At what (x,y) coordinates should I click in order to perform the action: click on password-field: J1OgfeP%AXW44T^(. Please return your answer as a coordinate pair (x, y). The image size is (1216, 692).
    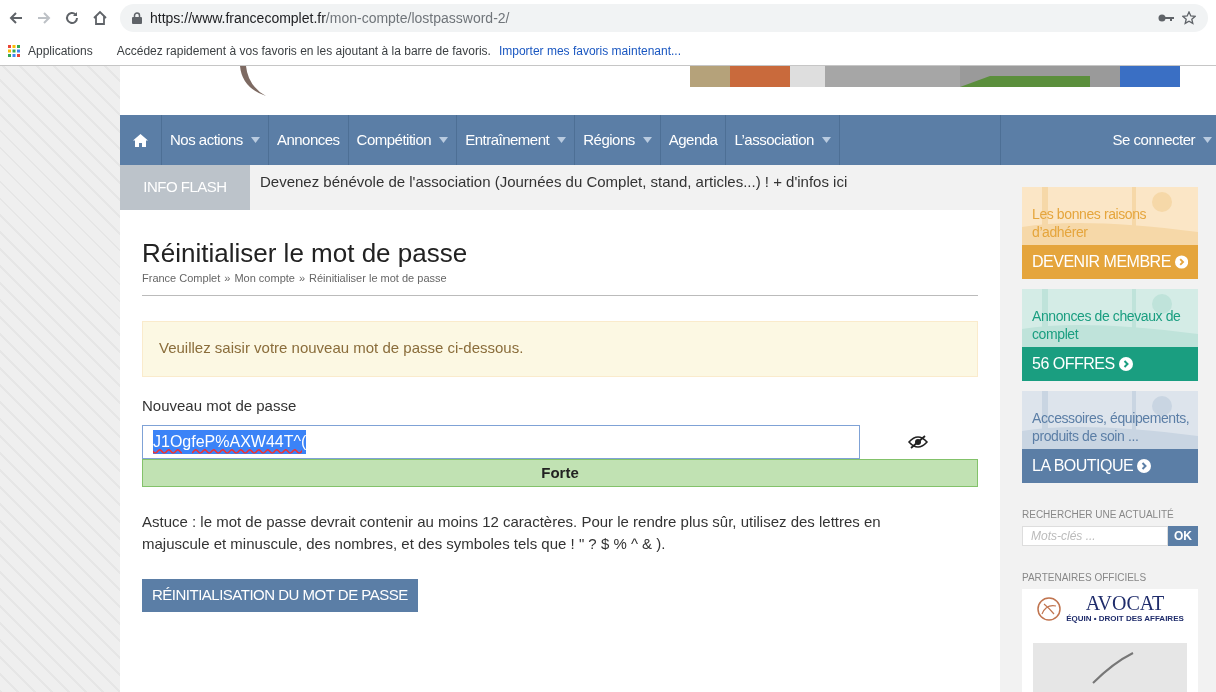
    Looking at the image, I should click on (501, 442).